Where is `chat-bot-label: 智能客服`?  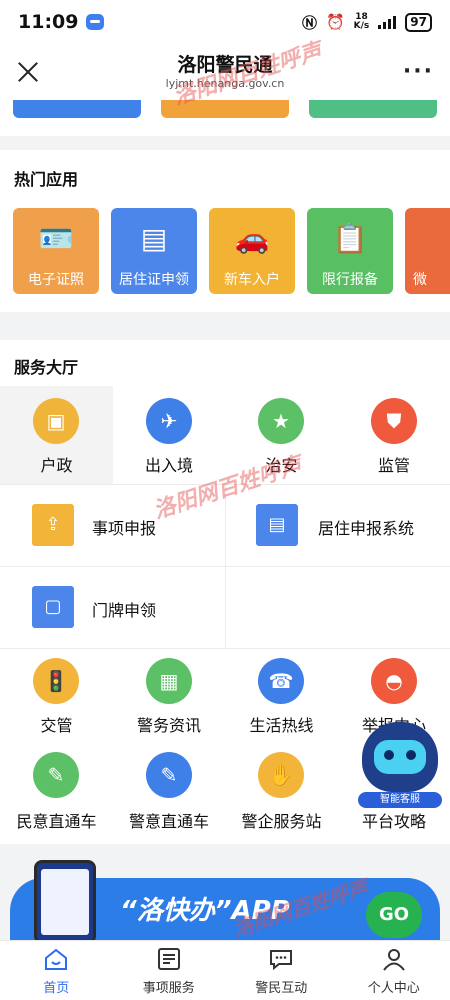
chat-bot-label: 智能客服 is located at coordinates (400, 800).